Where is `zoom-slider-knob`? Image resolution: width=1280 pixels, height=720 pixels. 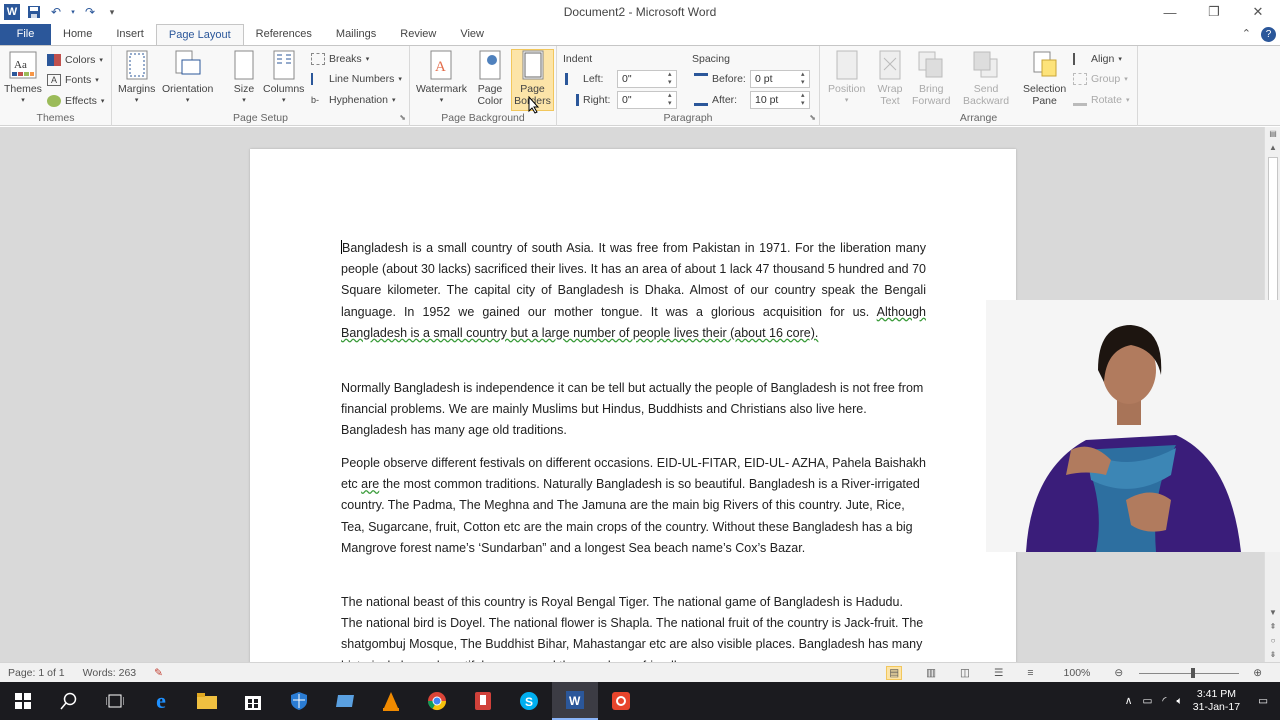 zoom-slider-knob is located at coordinates (1193, 672).